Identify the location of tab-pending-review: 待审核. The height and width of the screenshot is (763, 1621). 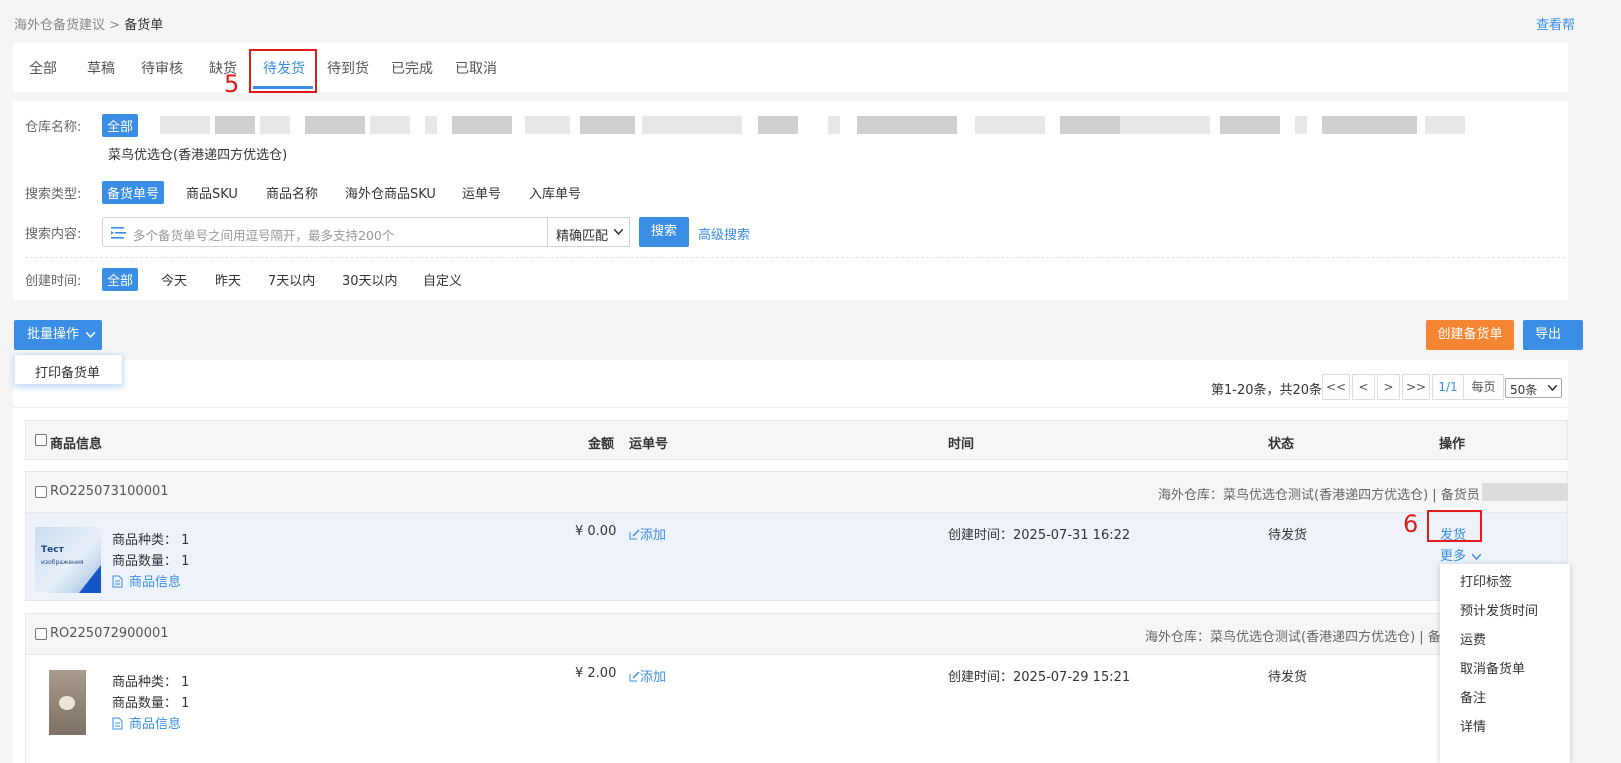
(162, 68).